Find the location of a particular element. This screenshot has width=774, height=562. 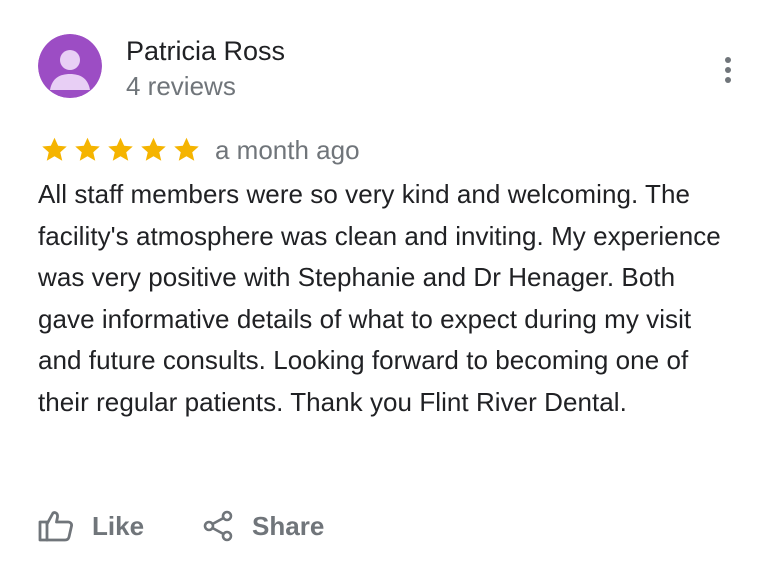

share-label: Share is located at coordinates (288, 526).